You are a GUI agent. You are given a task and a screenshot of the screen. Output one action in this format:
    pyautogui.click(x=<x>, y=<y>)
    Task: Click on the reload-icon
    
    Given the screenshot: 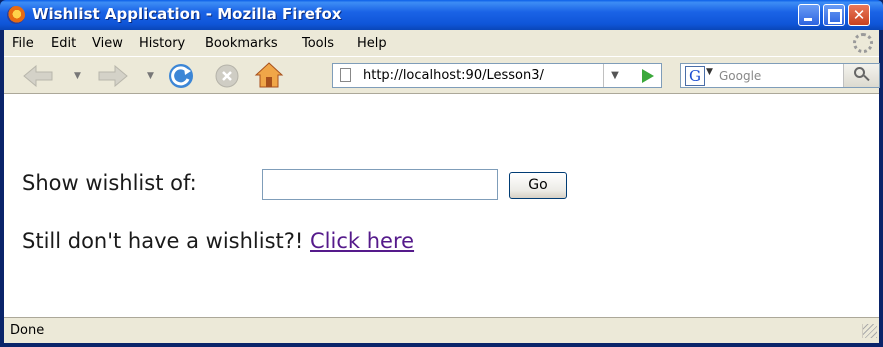 What is the action you would take?
    pyautogui.click(x=181, y=76)
    